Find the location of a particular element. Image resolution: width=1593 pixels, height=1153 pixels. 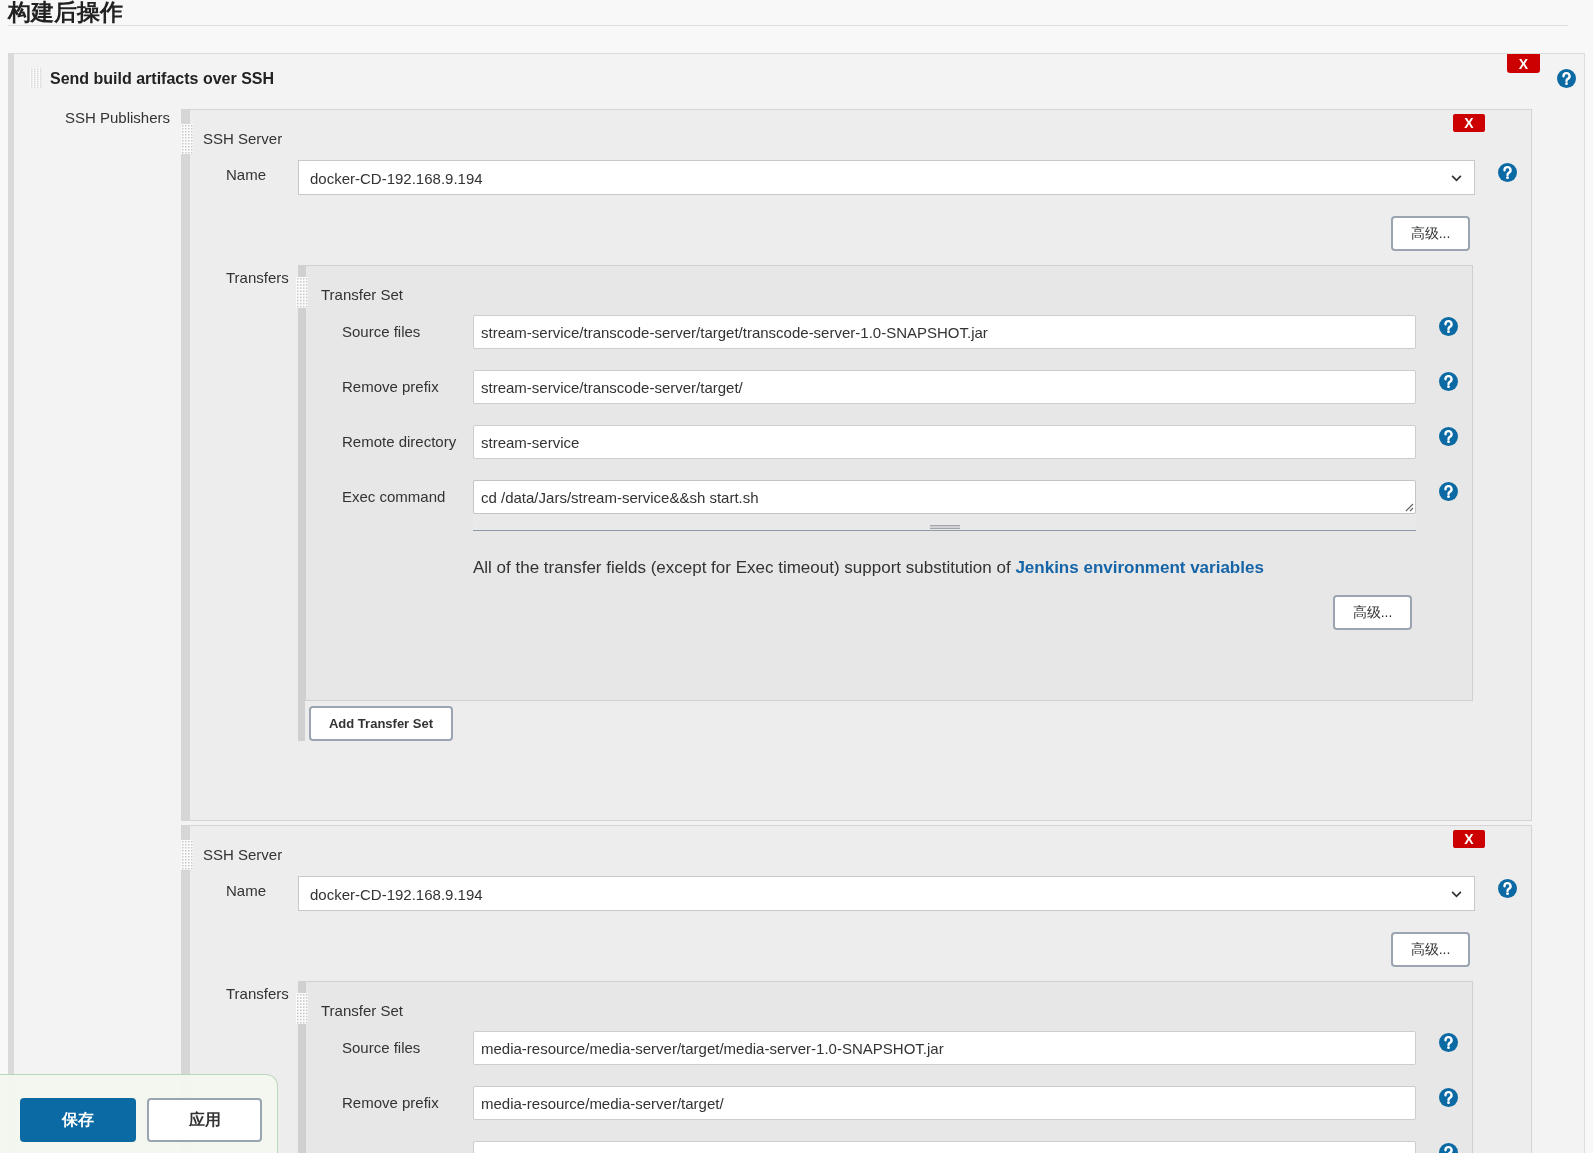

field-label: SSH Publishers is located at coordinates (118, 118).